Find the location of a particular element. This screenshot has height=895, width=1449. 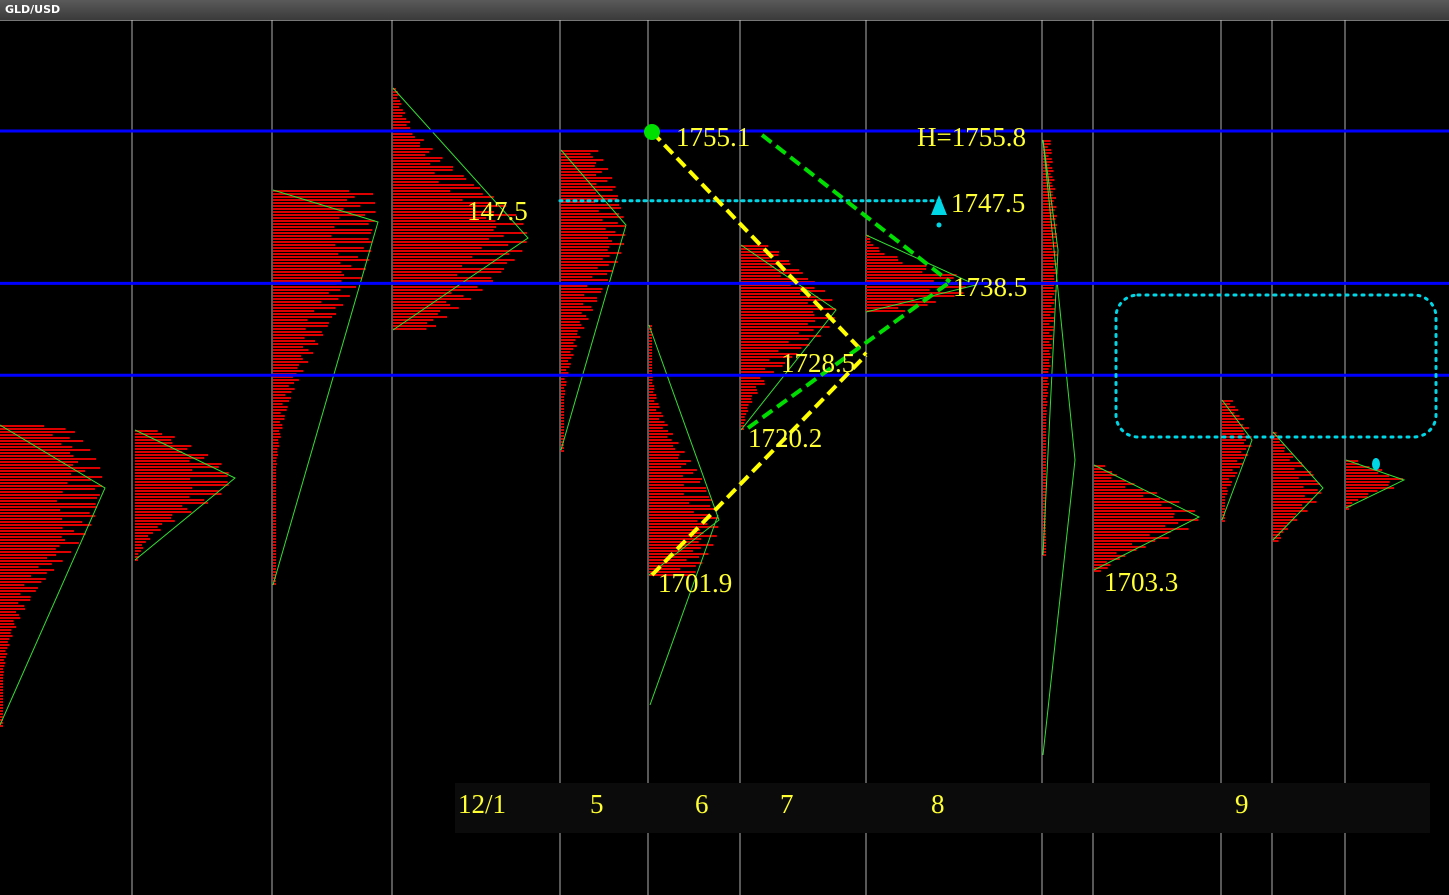

price-annotation: 1720.2 is located at coordinates (785, 438).